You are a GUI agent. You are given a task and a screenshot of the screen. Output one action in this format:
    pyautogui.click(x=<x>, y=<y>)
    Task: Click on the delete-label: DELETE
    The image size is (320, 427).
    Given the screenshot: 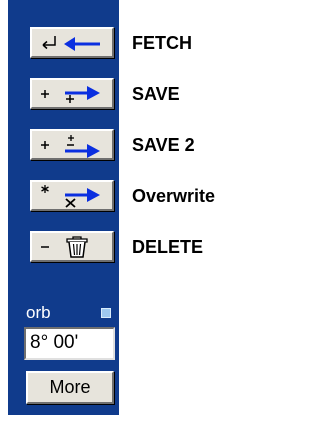 What is the action you would take?
    pyautogui.click(x=168, y=247)
    